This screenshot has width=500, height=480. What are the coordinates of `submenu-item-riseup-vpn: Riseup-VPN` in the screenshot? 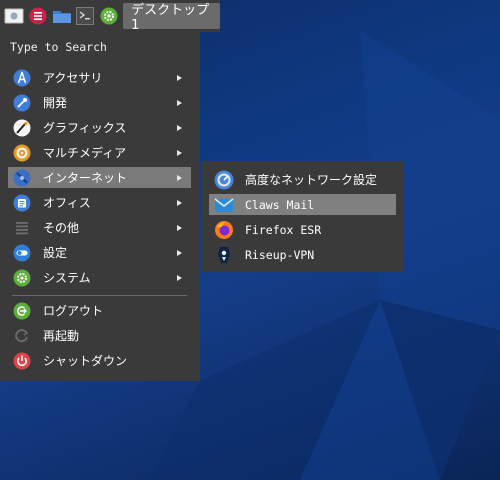 It's located at (302, 254).